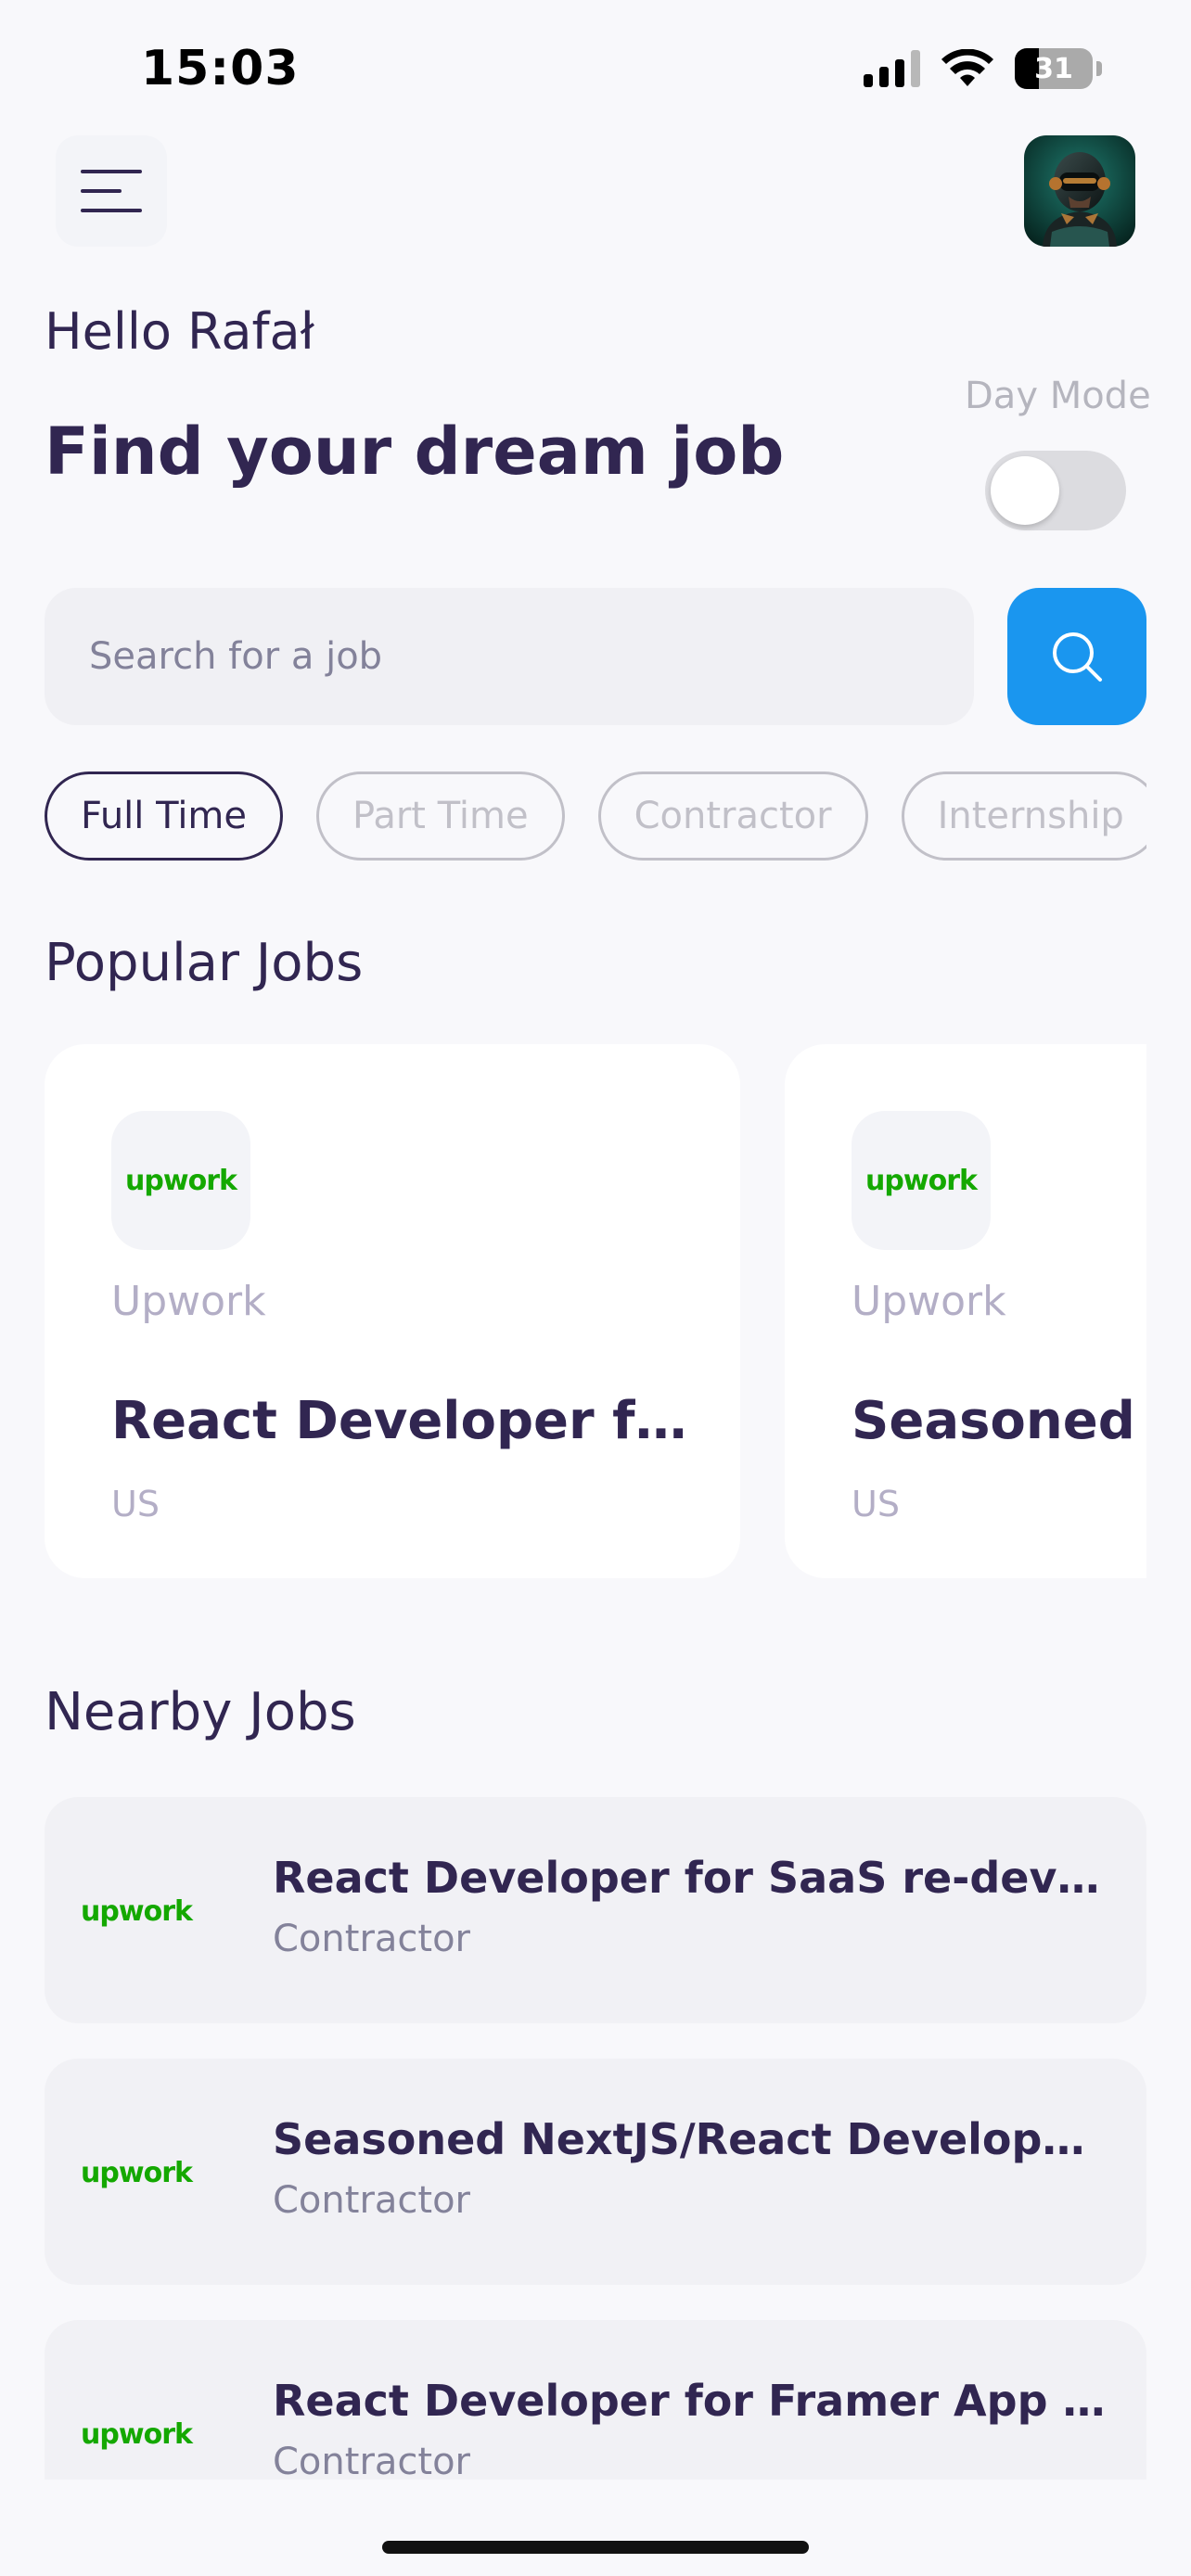  I want to click on page-title: Find your dream job, so click(415, 452).